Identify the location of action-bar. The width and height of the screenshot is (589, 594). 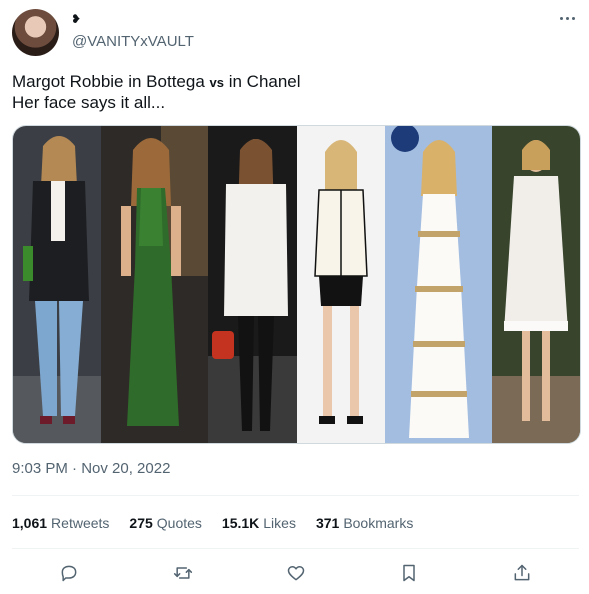
(294, 573).